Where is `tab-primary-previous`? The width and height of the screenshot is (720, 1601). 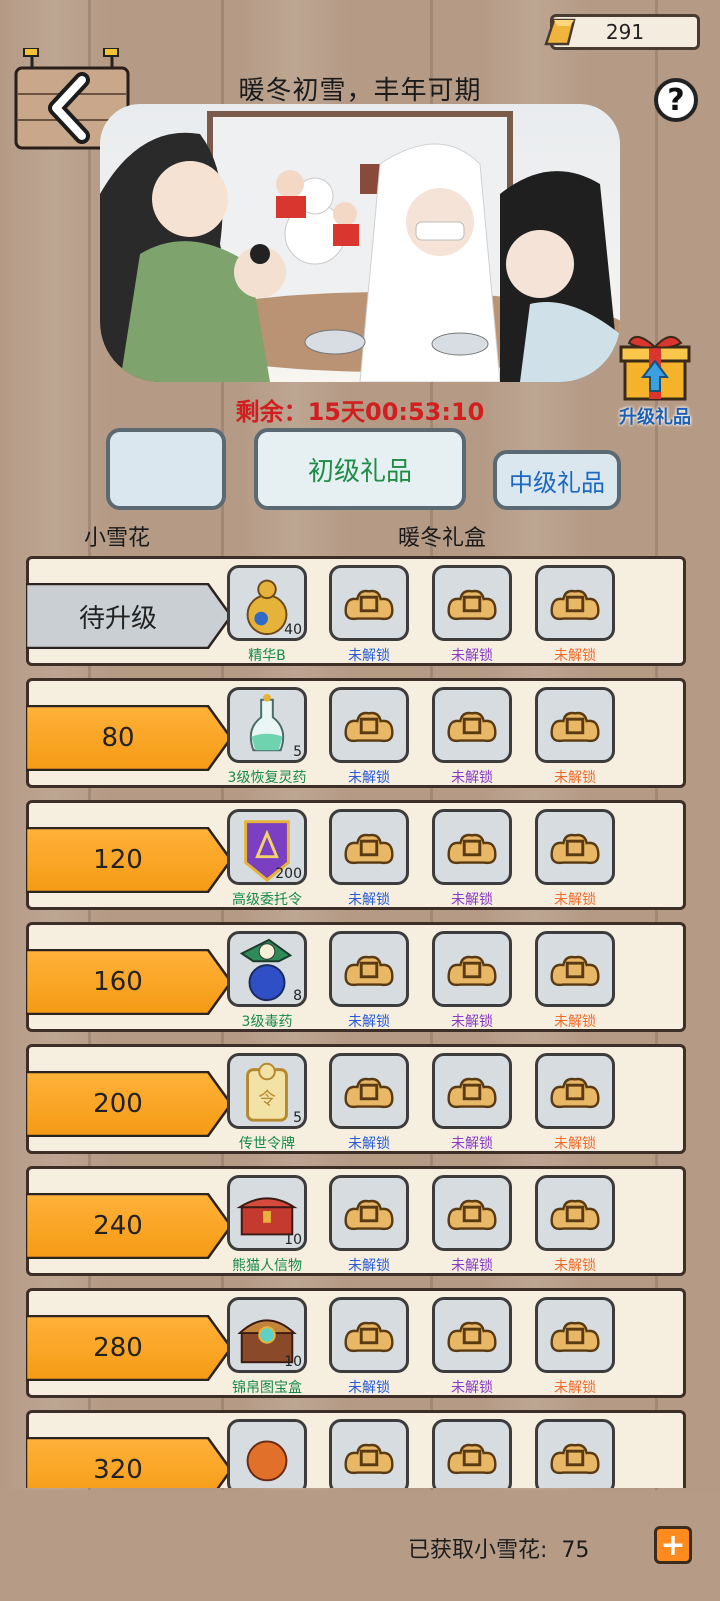
tab-primary-previous is located at coordinates (166, 469).